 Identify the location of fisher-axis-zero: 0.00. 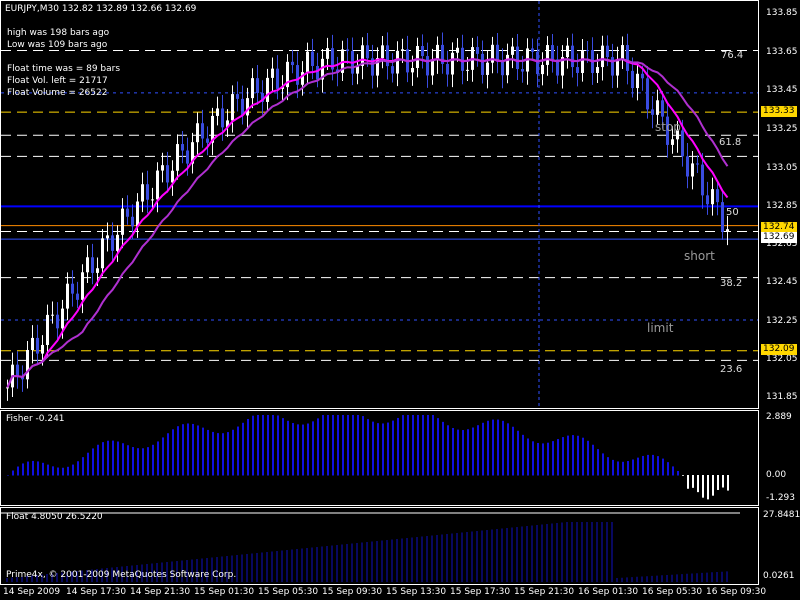
(776, 475).